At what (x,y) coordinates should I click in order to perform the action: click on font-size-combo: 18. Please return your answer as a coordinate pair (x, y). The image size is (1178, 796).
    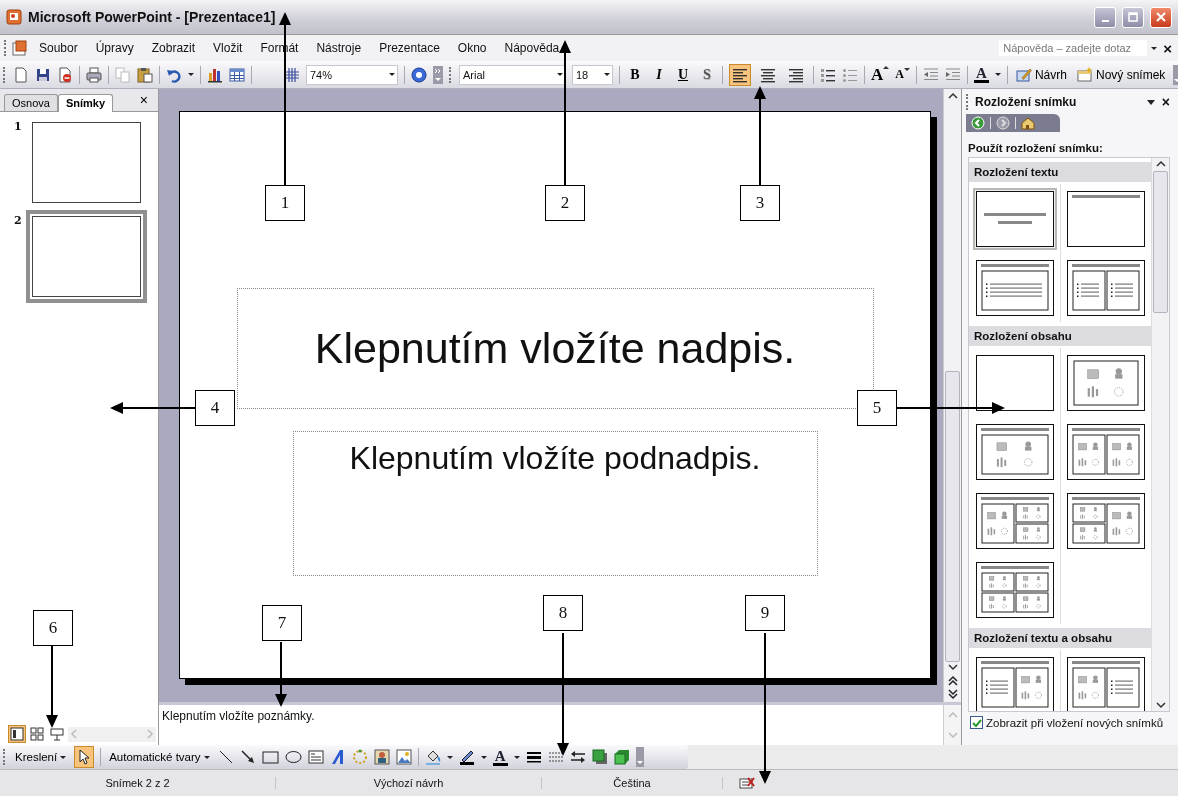
    Looking at the image, I should click on (592, 74).